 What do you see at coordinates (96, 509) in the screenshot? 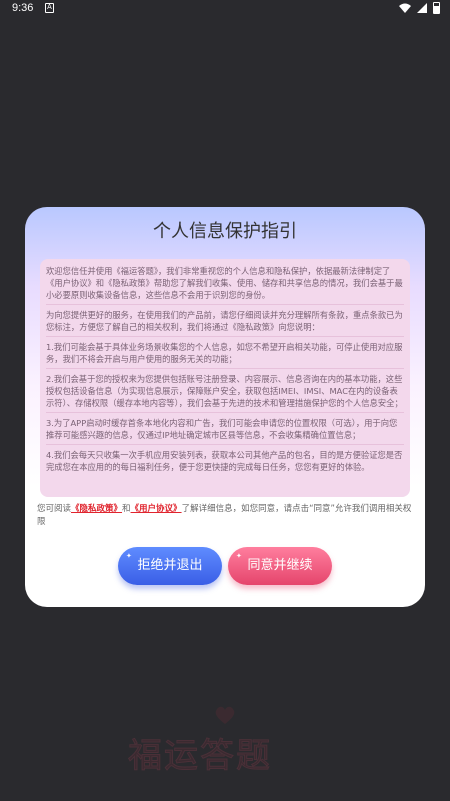
I see `privacy-policy-link: 《隐私政策》` at bounding box center [96, 509].